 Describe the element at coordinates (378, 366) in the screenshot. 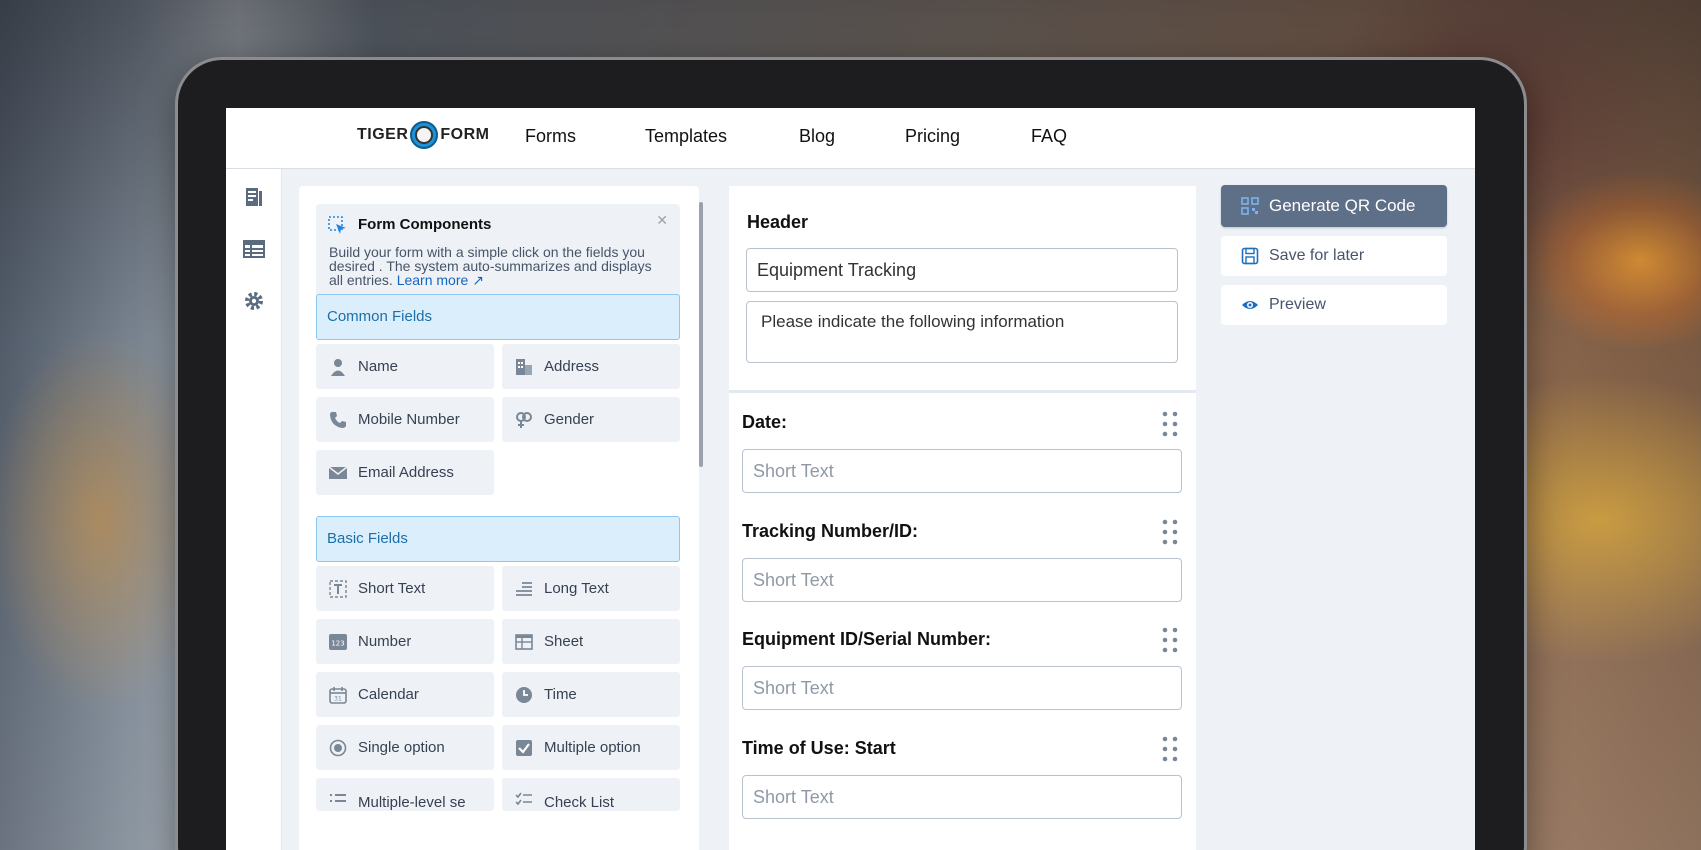

I see `field-label: Name` at that location.